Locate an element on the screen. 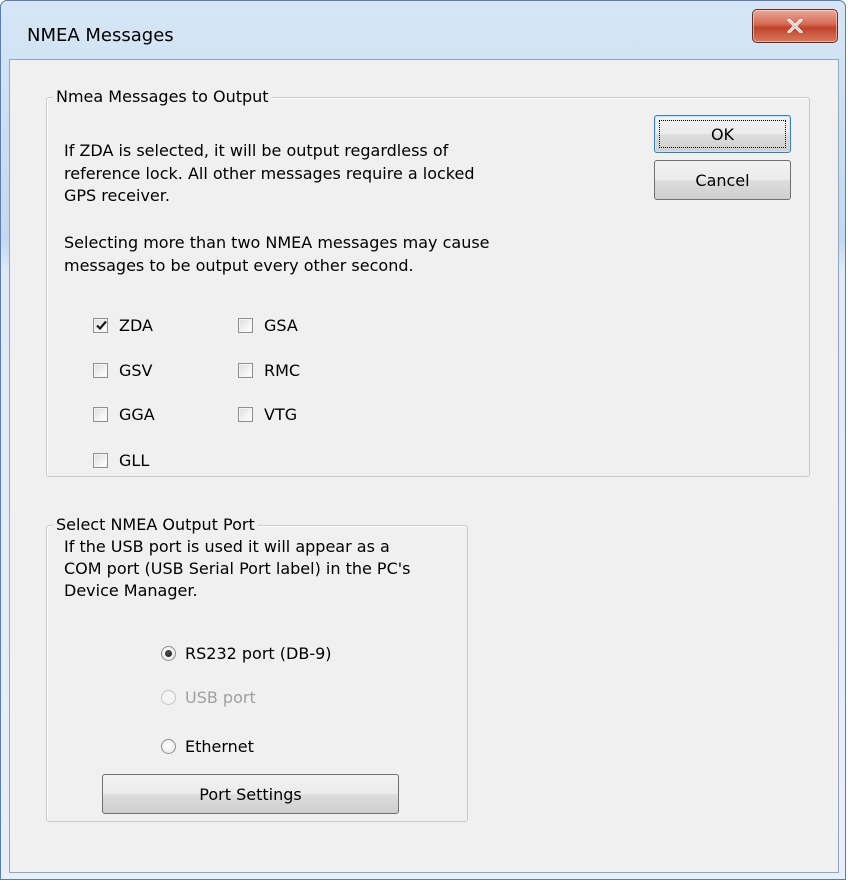  checkbox-label: GGA is located at coordinates (137, 414).